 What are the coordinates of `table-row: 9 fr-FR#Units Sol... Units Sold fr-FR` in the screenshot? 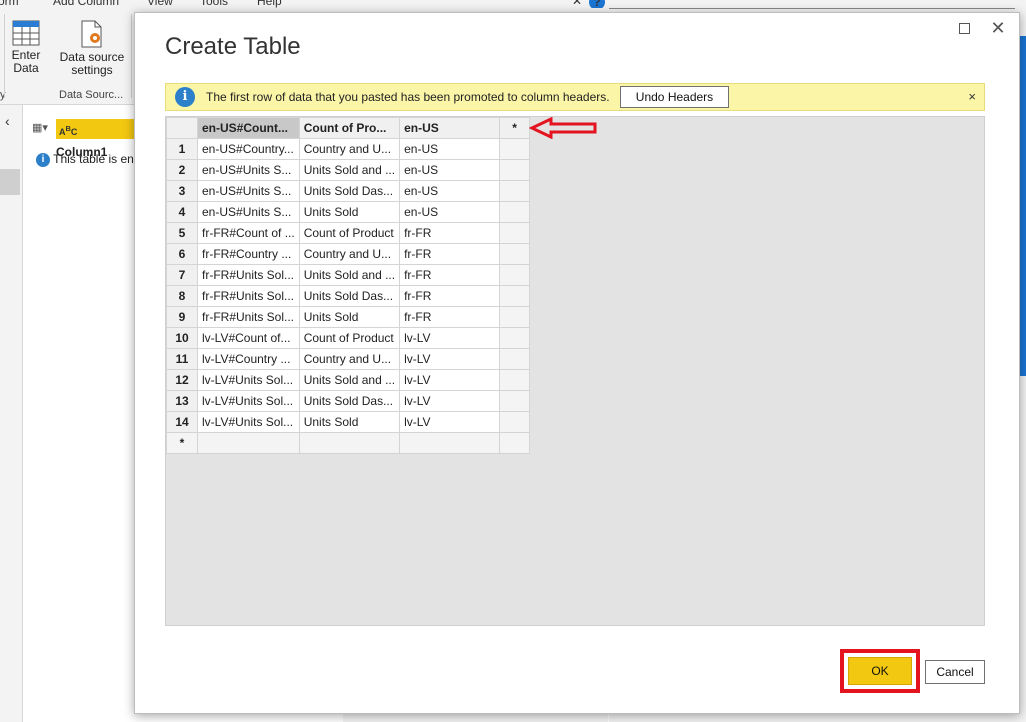 It's located at (348, 317).